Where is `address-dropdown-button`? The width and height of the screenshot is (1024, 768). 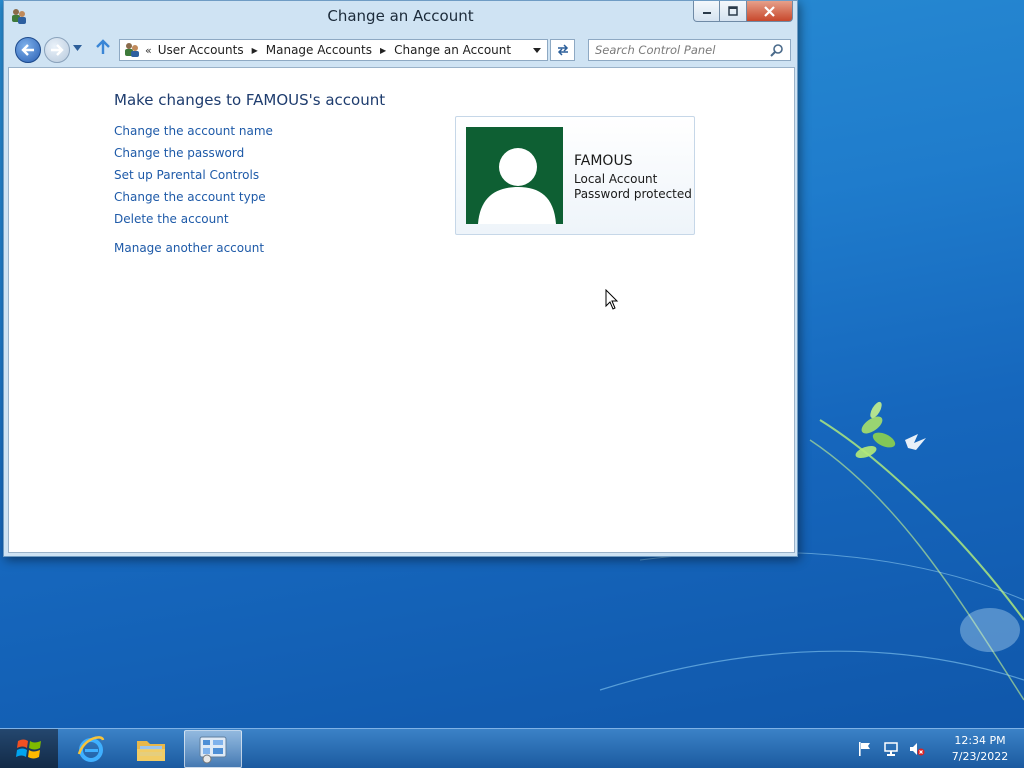
address-dropdown-button is located at coordinates (537, 50).